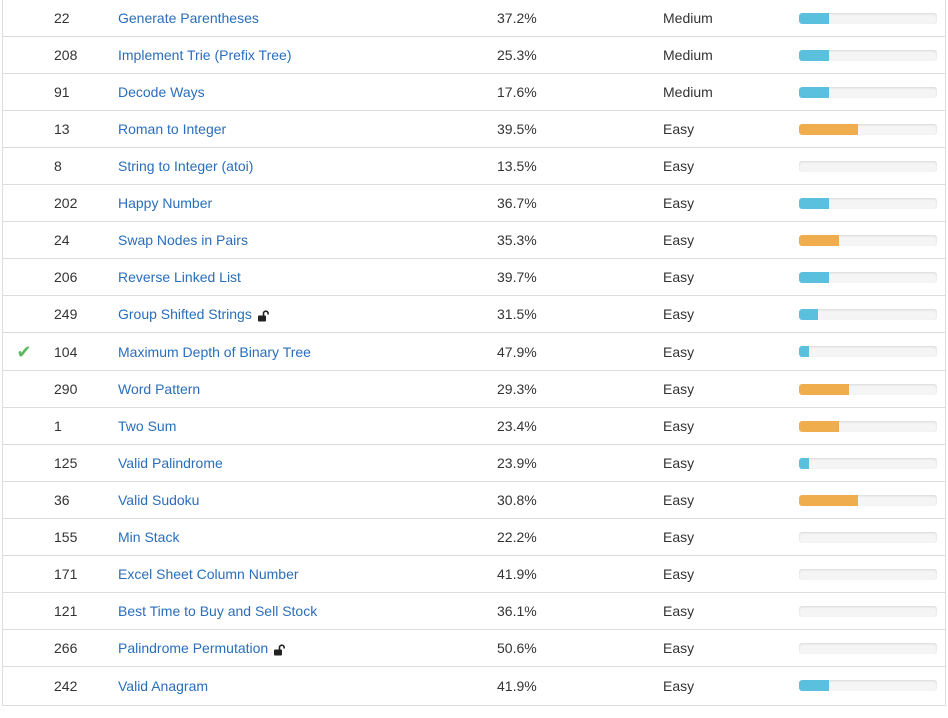 This screenshot has height=718, width=948. Describe the element at coordinates (66, 574) in the screenshot. I see `problem-id: 171` at that location.